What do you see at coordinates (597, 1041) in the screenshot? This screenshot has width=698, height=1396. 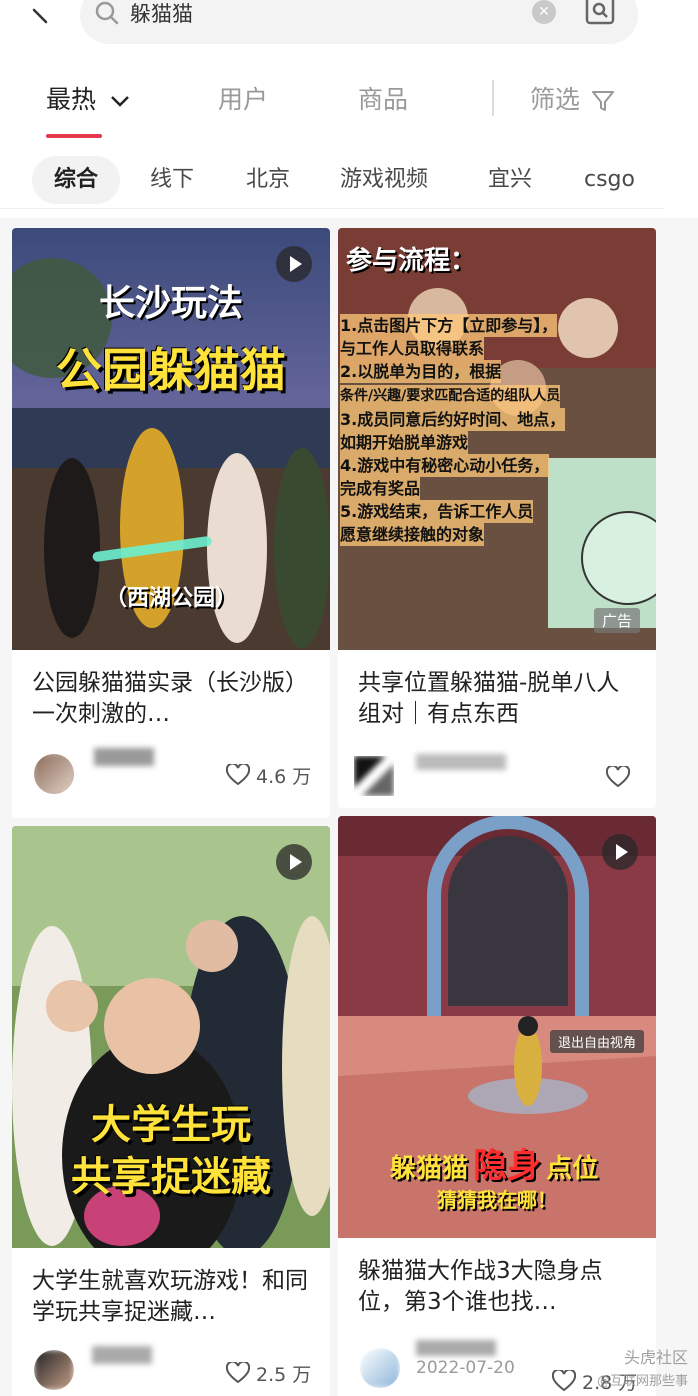 I see `exit-free-view-button: 退出自由视角` at bounding box center [597, 1041].